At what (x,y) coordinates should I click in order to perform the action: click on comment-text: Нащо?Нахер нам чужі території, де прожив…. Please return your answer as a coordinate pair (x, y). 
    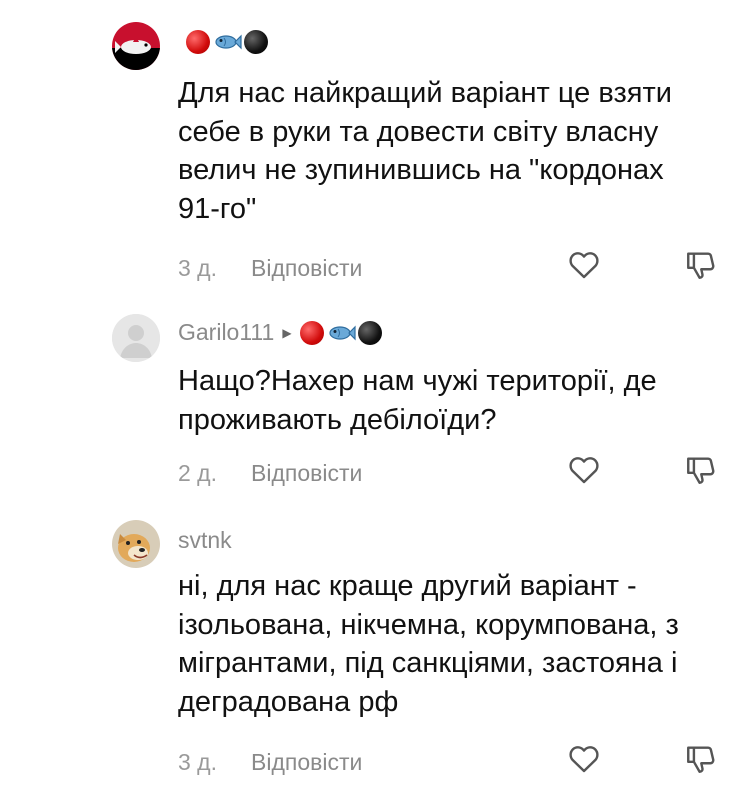
    Looking at the image, I should click on (417, 400).